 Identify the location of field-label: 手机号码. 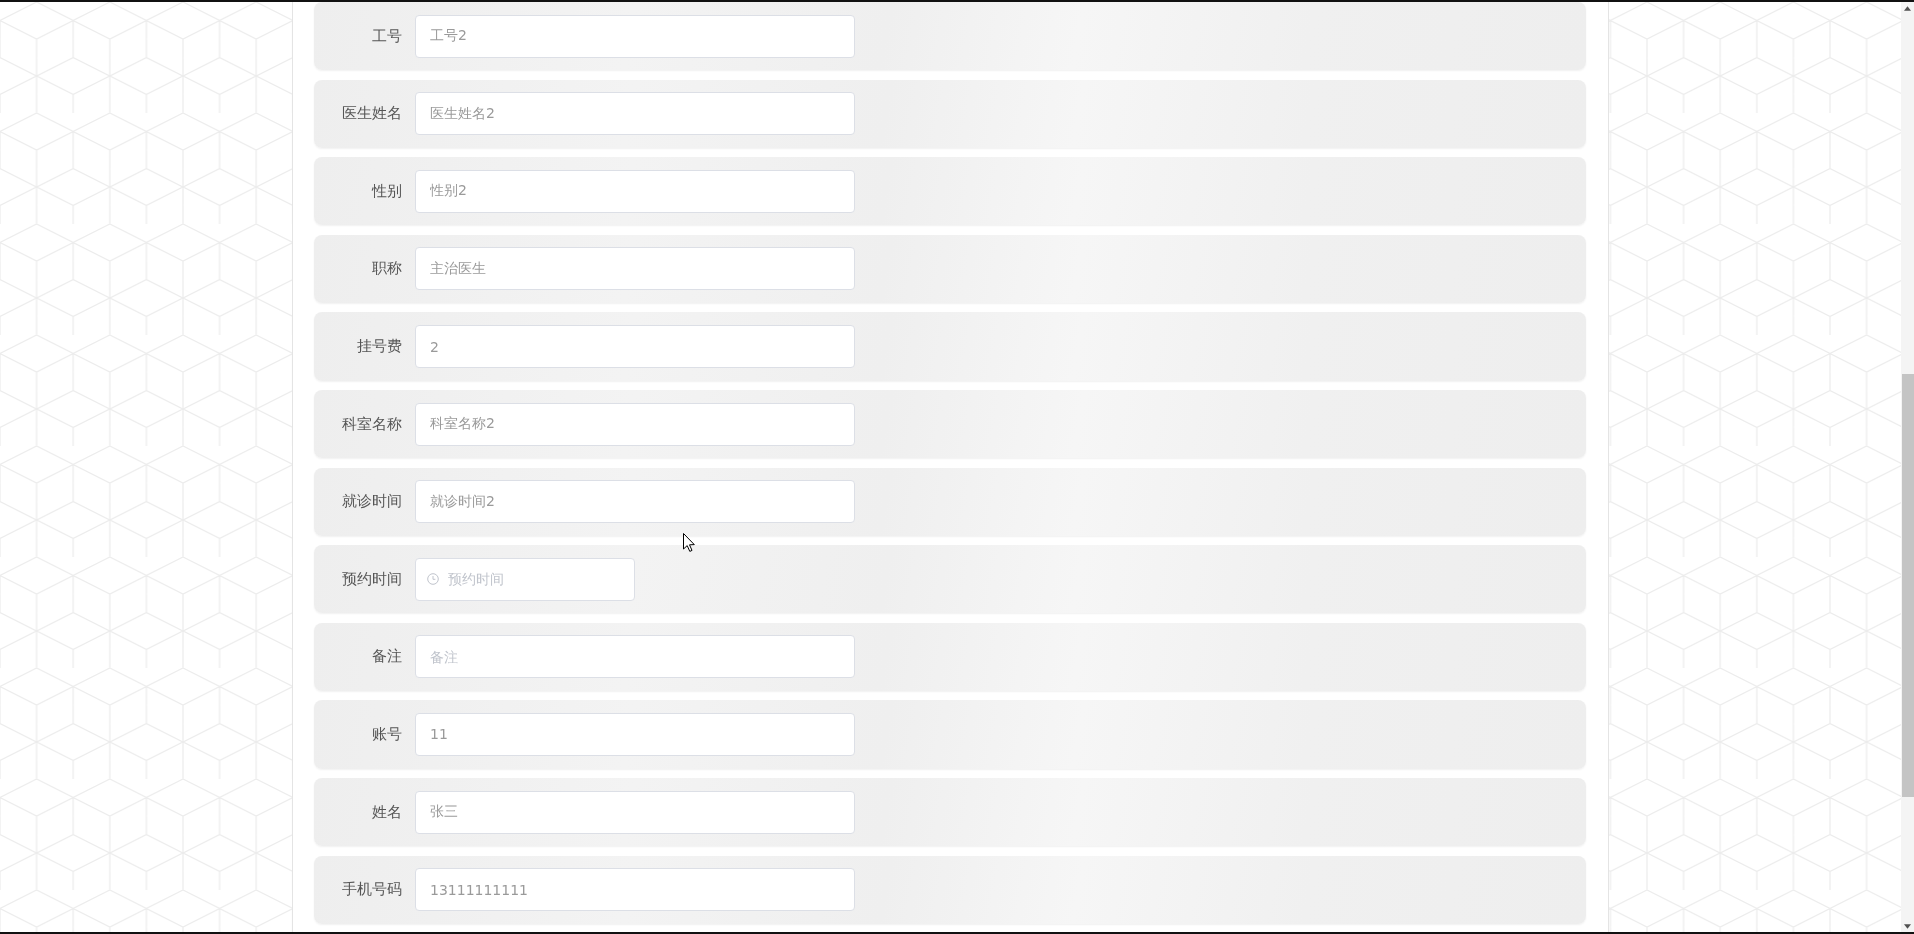
(372, 890).